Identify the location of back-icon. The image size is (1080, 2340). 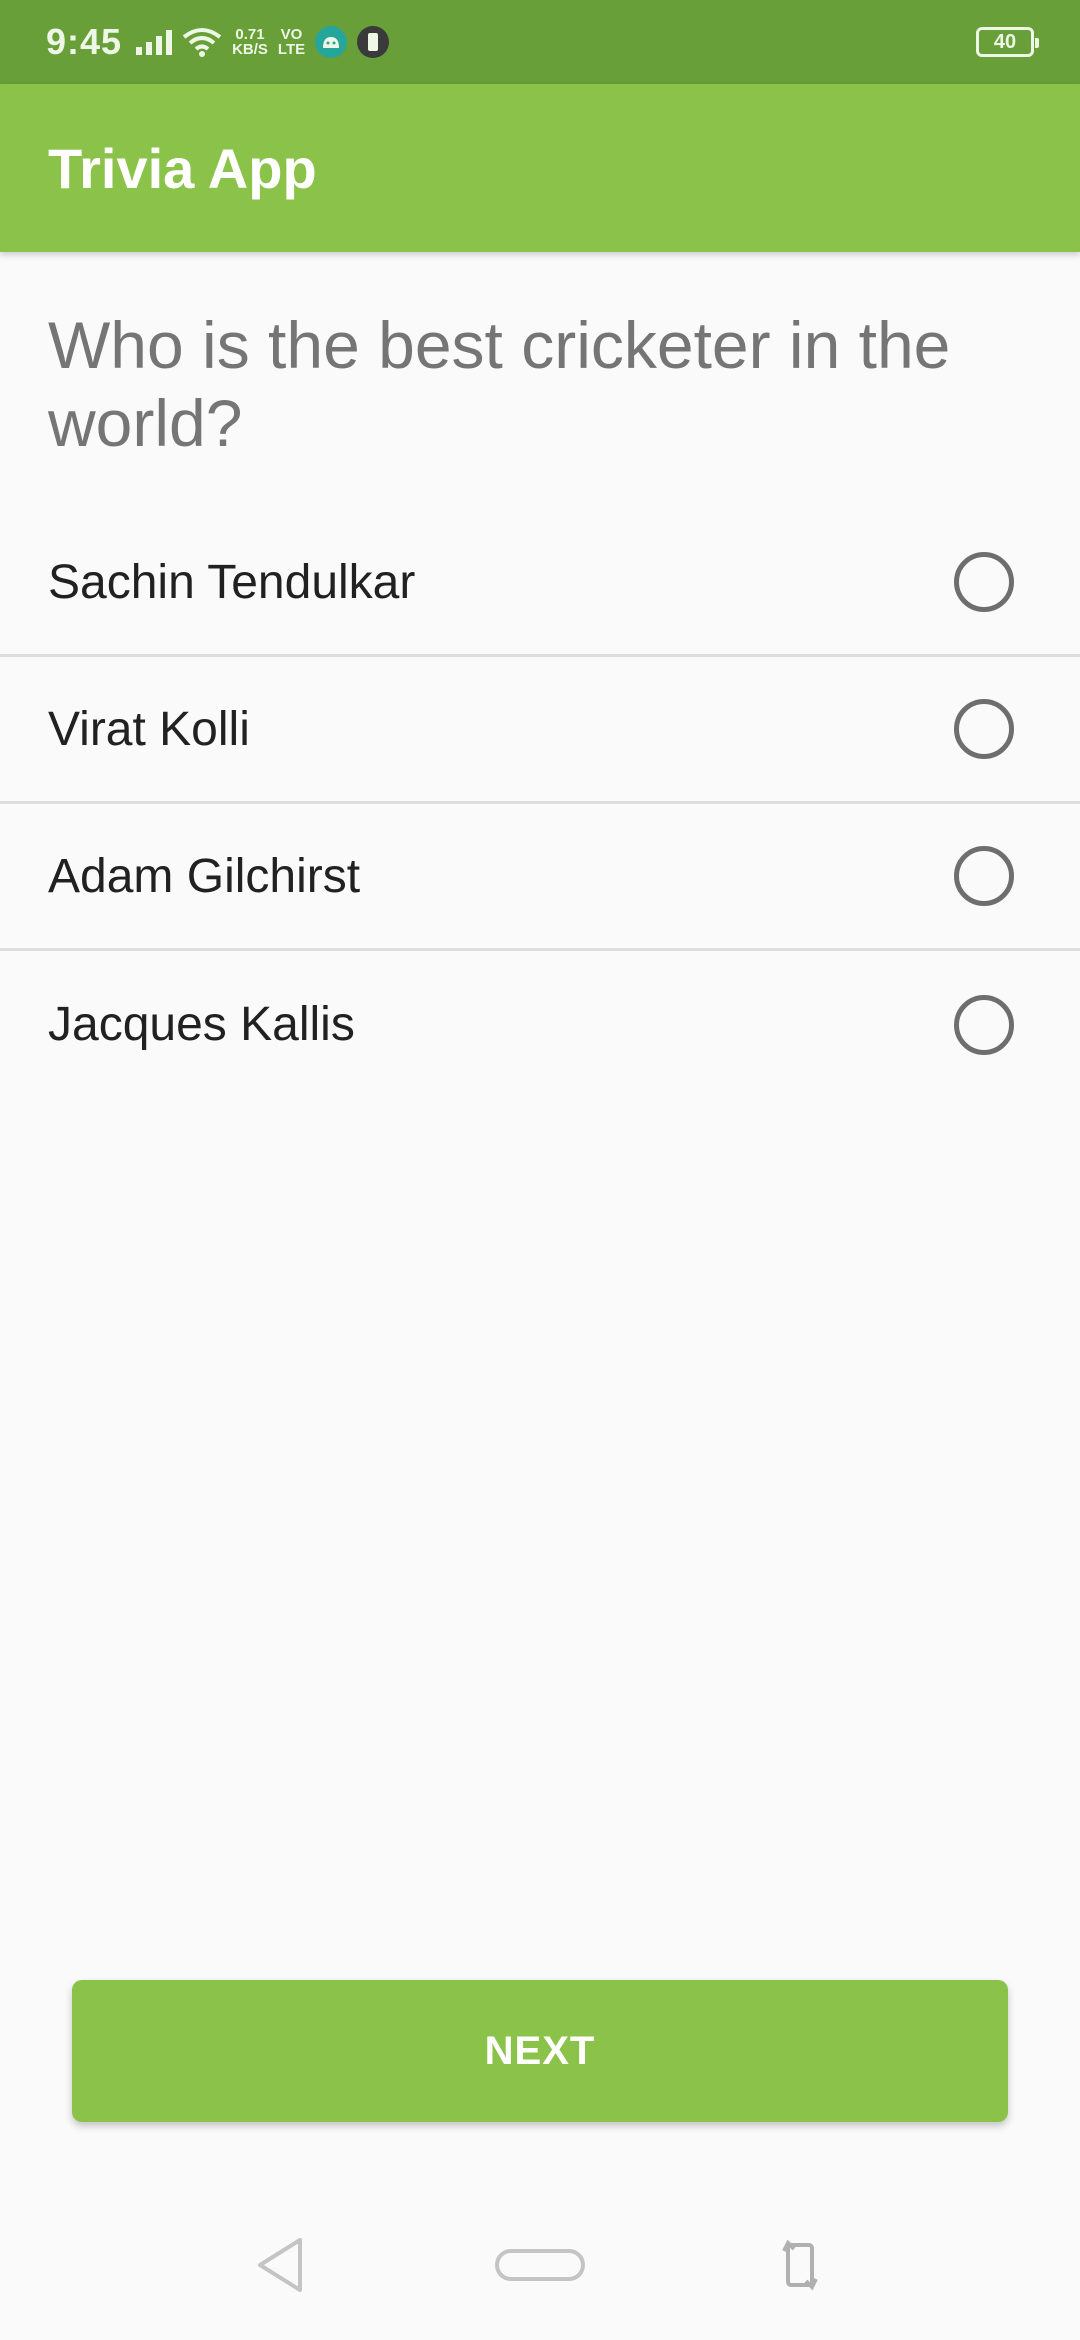
(280, 2265).